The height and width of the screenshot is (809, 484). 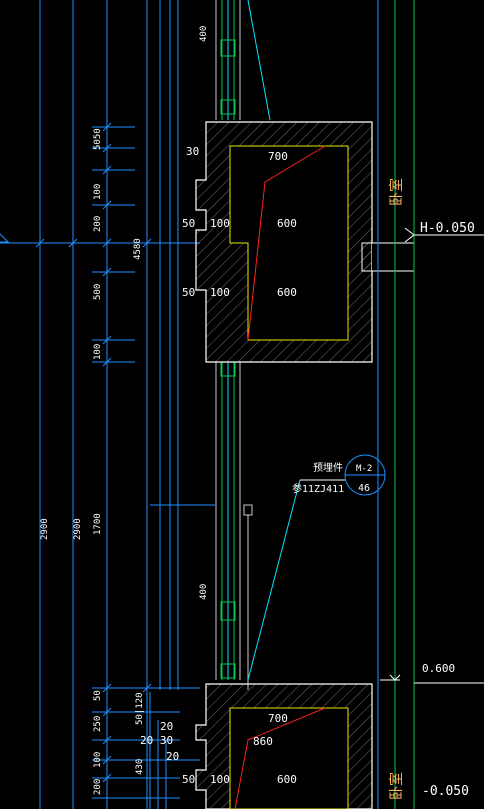 What do you see at coordinates (287, 292) in the screenshot?
I see `dim-600b: 600` at bounding box center [287, 292].